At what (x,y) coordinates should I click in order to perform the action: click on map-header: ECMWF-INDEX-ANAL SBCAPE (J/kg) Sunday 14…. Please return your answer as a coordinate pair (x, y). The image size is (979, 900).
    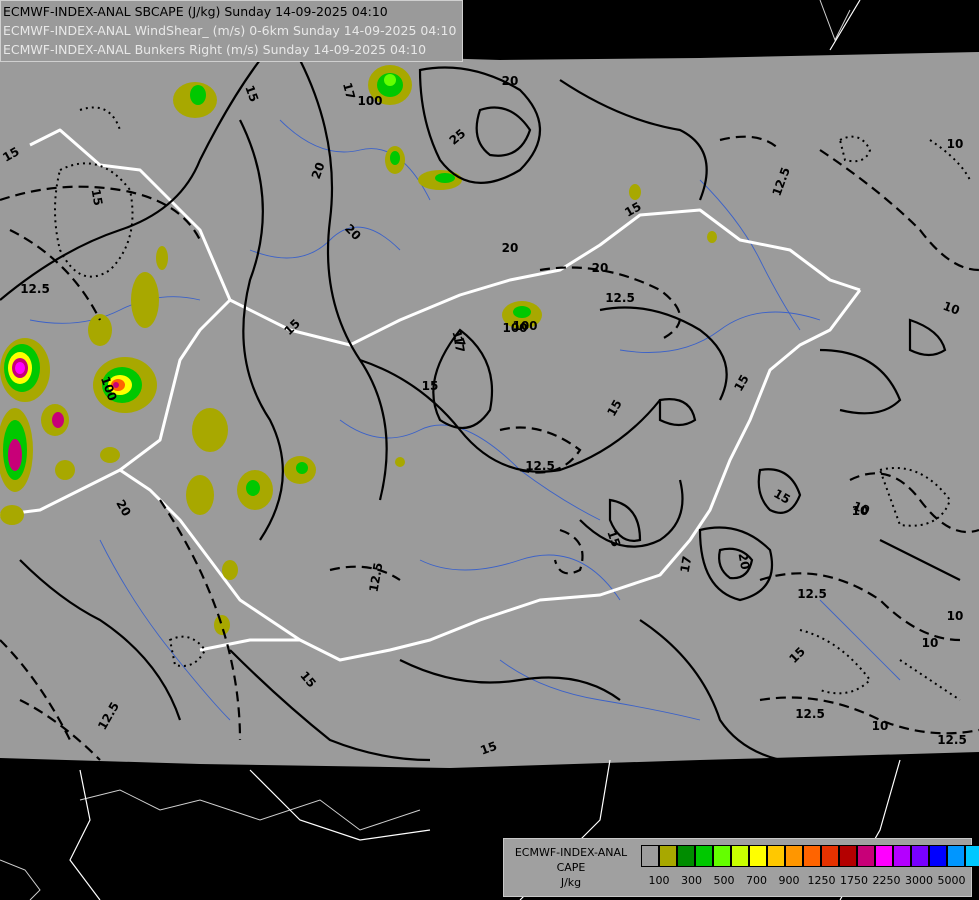
    Looking at the image, I should click on (232, 31).